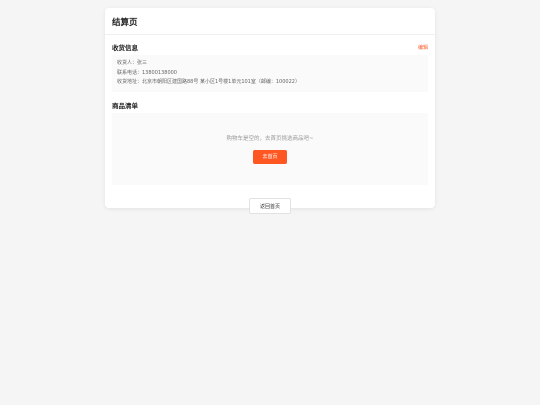  I want to click on goods-section-header: 商品清单, so click(270, 105).